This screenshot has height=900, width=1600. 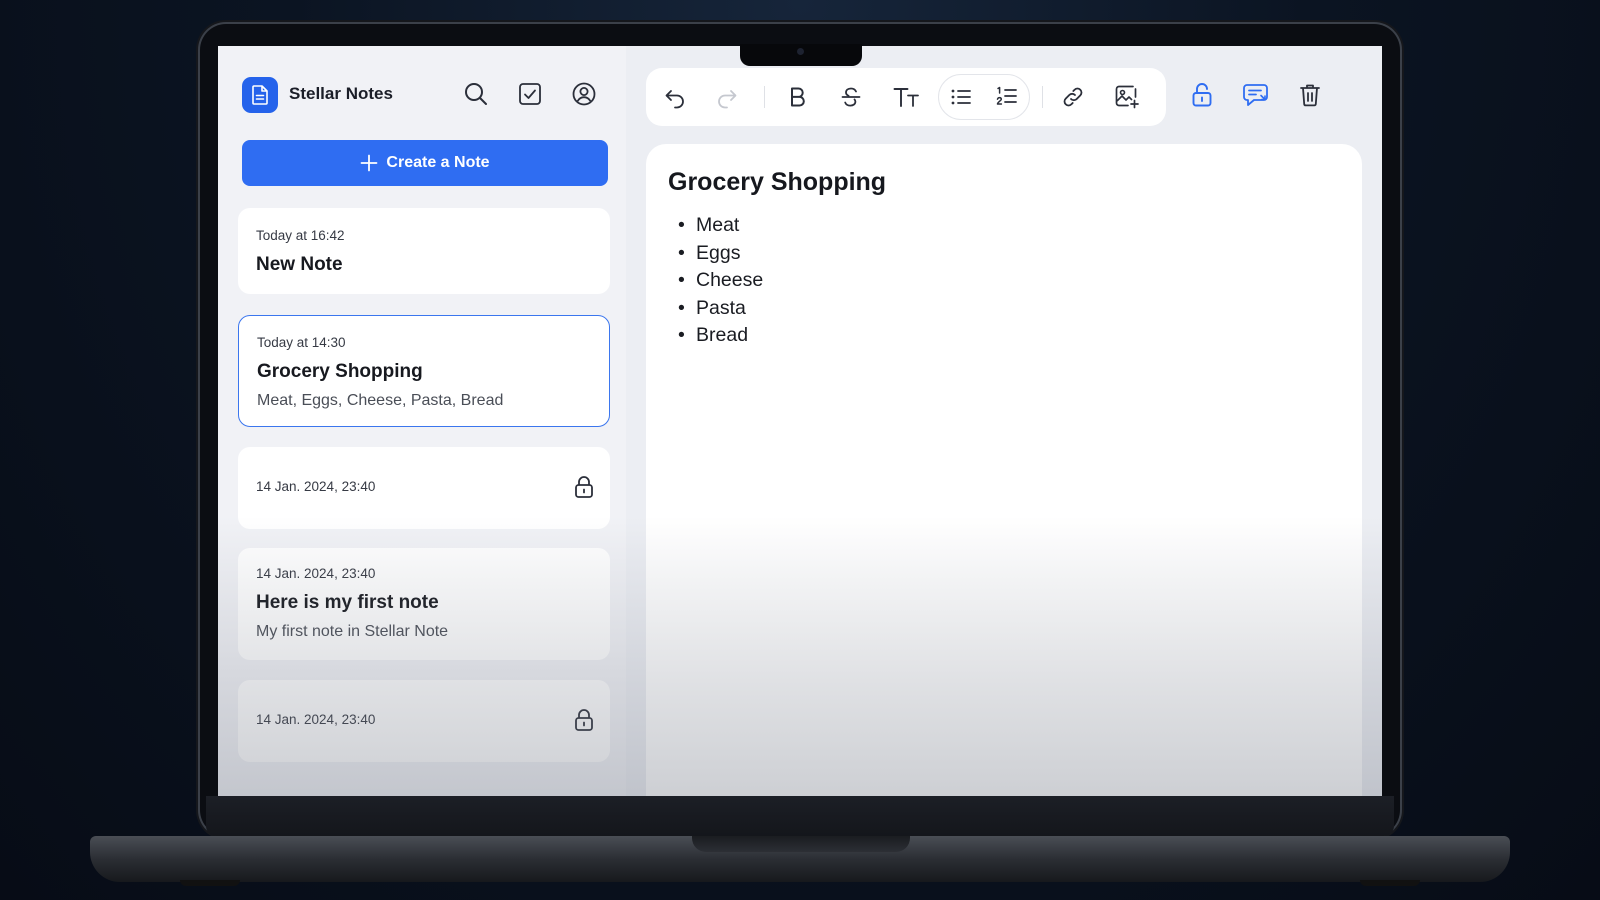 I want to click on bullet-list-icon, so click(x=961, y=97).